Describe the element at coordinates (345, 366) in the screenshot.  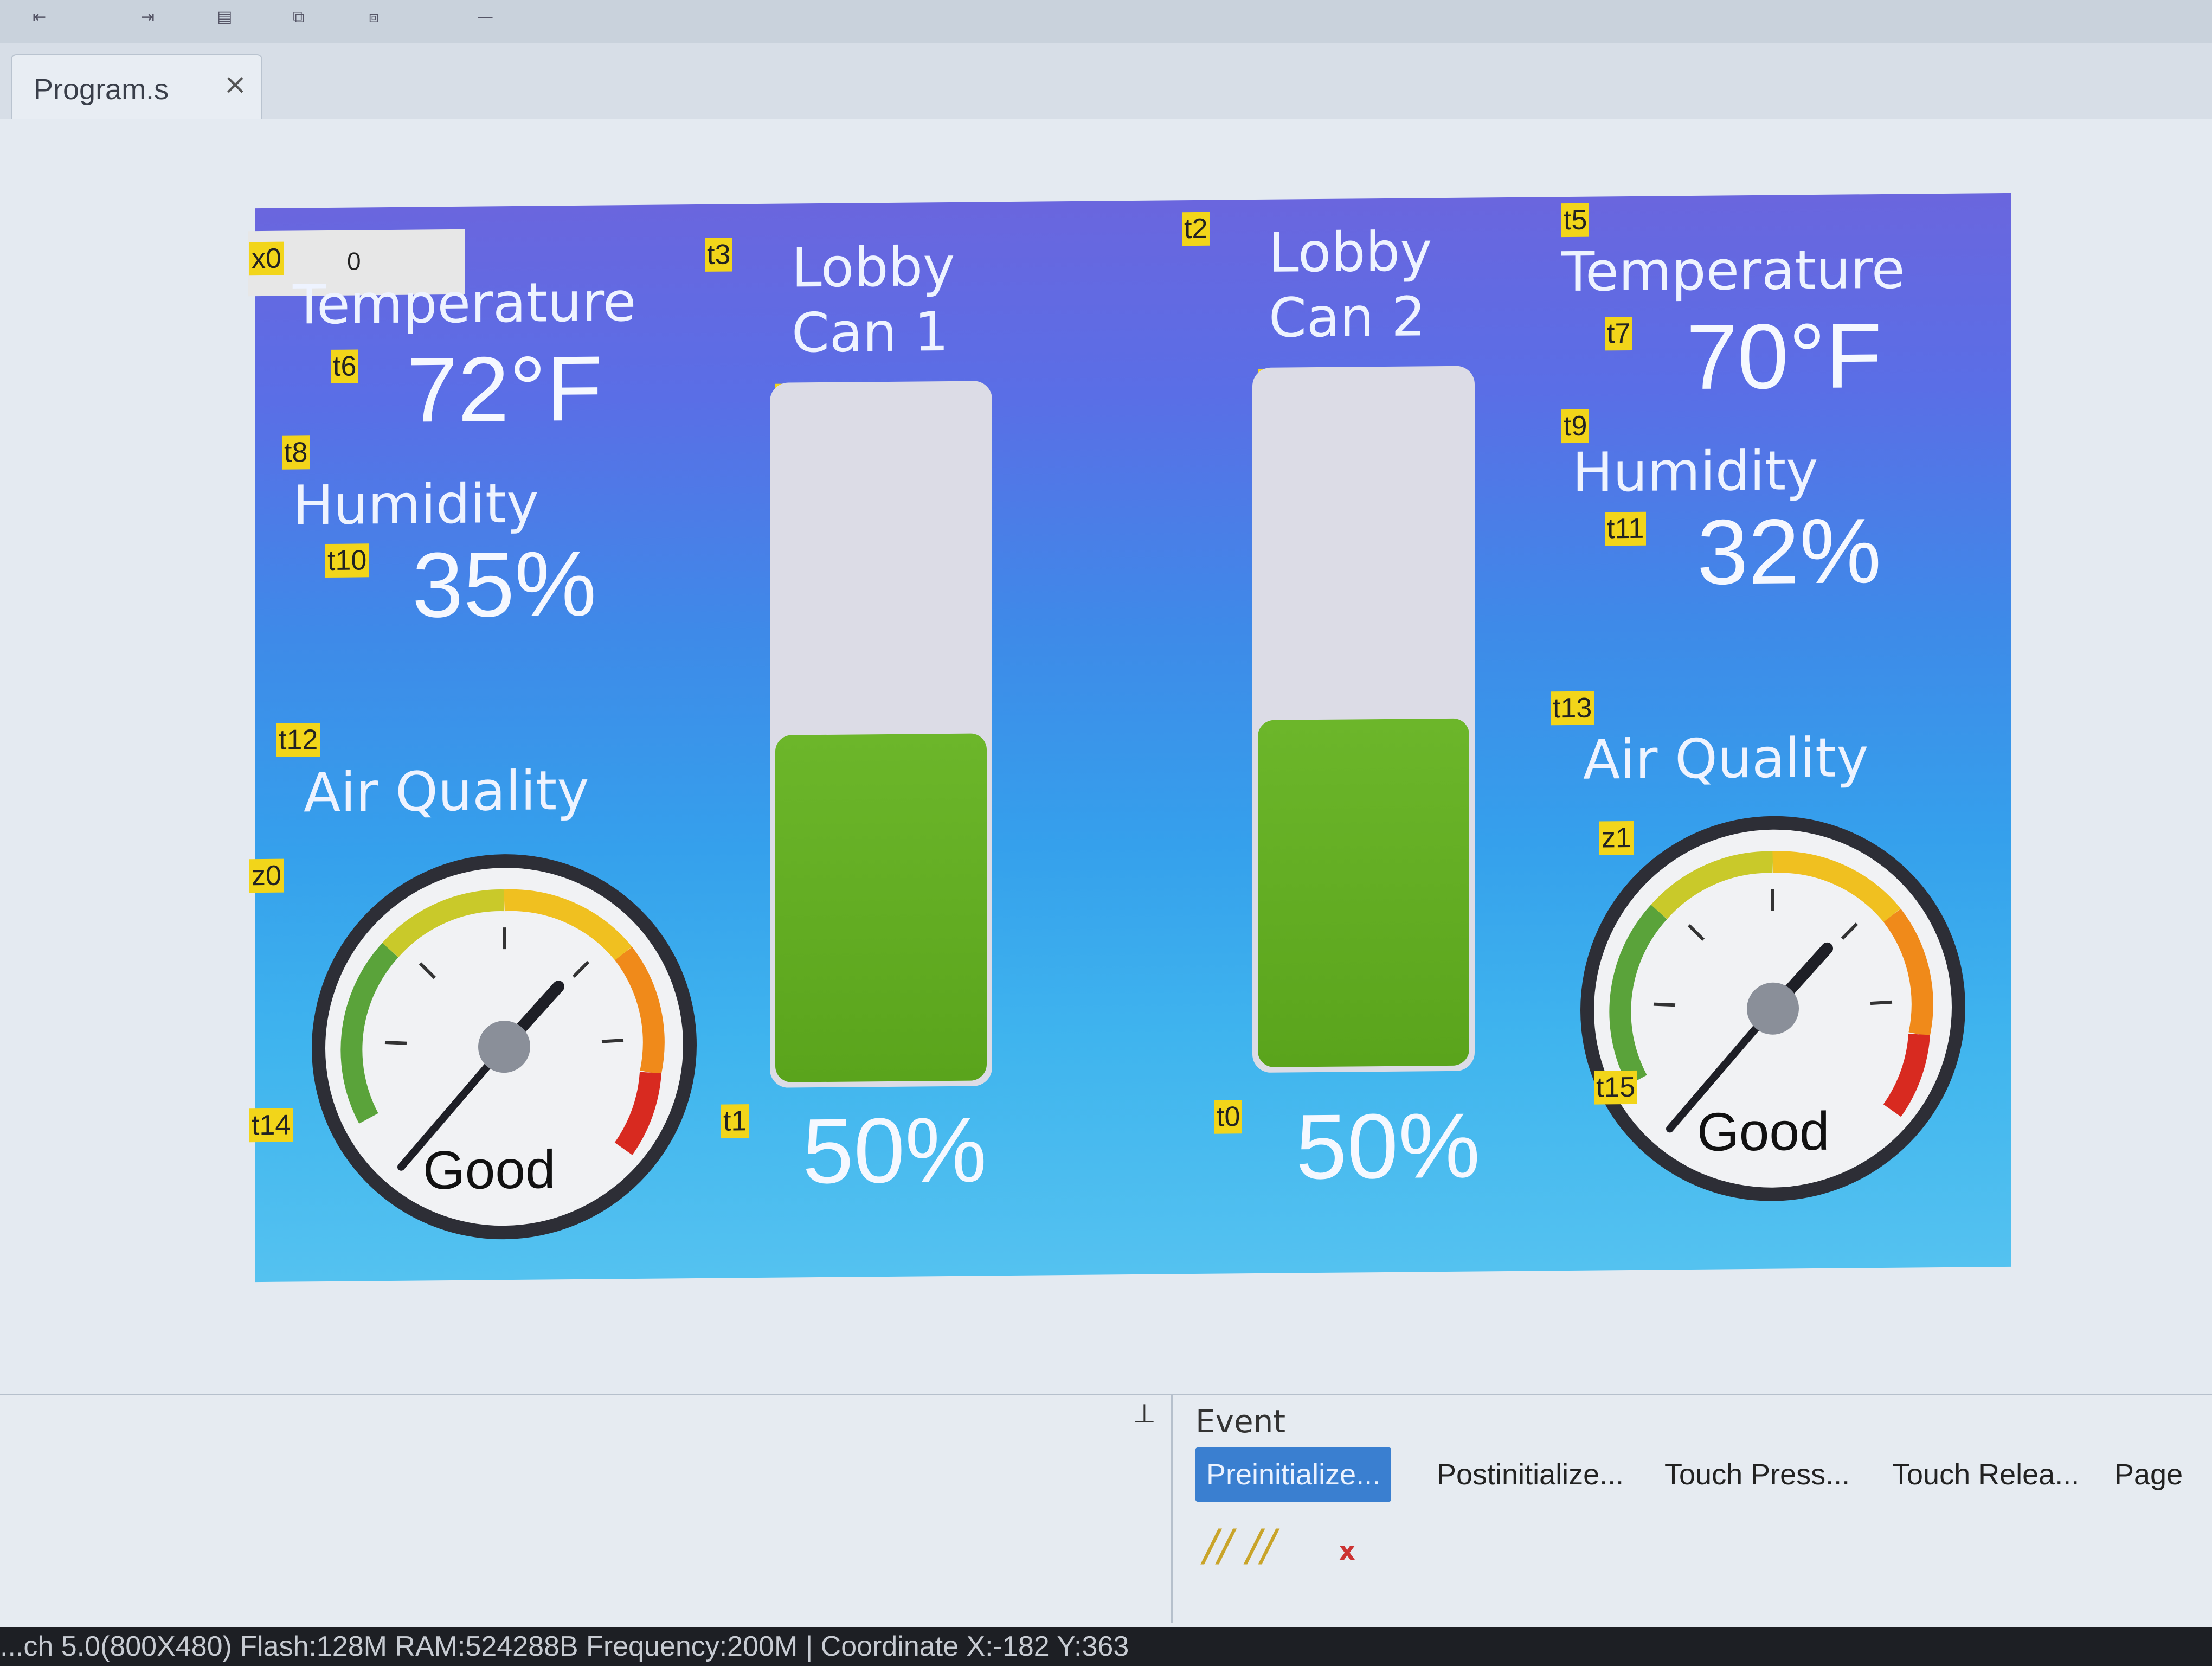
I see `t6-tag: t6` at that location.